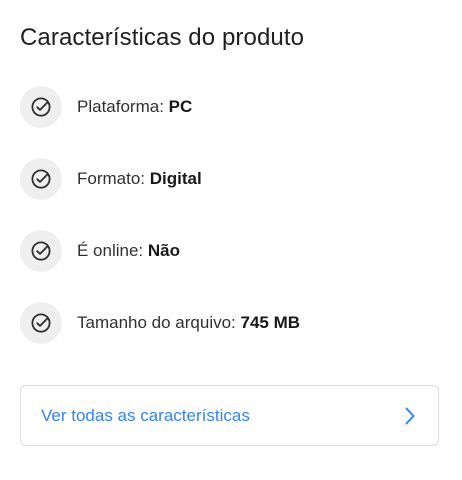 The image size is (462, 480). Describe the element at coordinates (164, 250) in the screenshot. I see `feature-value: Não` at that location.